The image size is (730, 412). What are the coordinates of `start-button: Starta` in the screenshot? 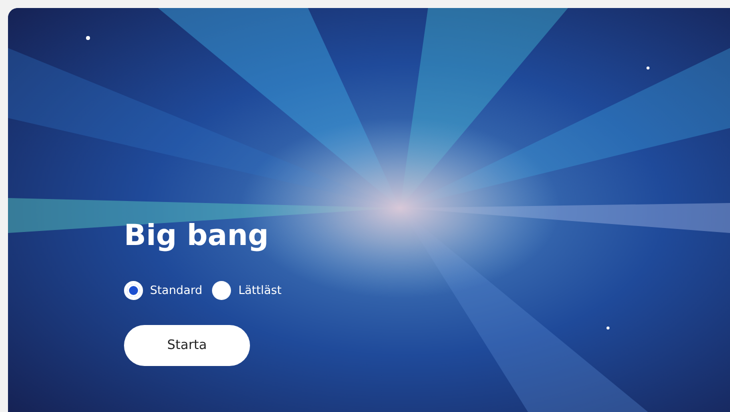 It's located at (187, 345).